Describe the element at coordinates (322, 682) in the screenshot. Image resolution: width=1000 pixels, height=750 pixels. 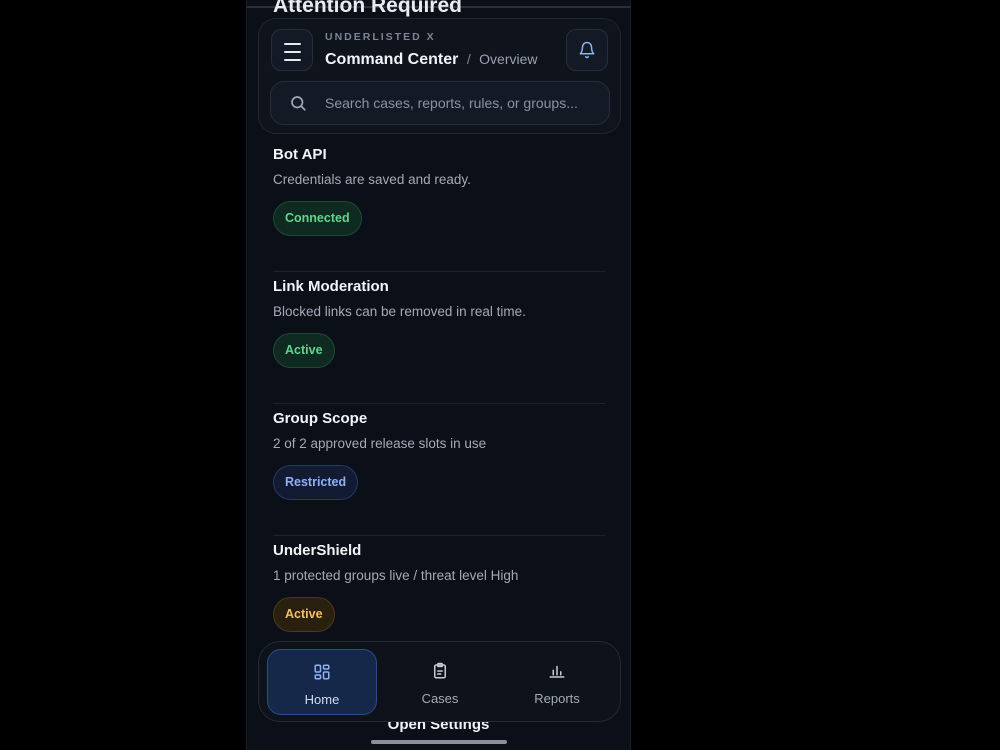
I see `tab-home: Home` at that location.